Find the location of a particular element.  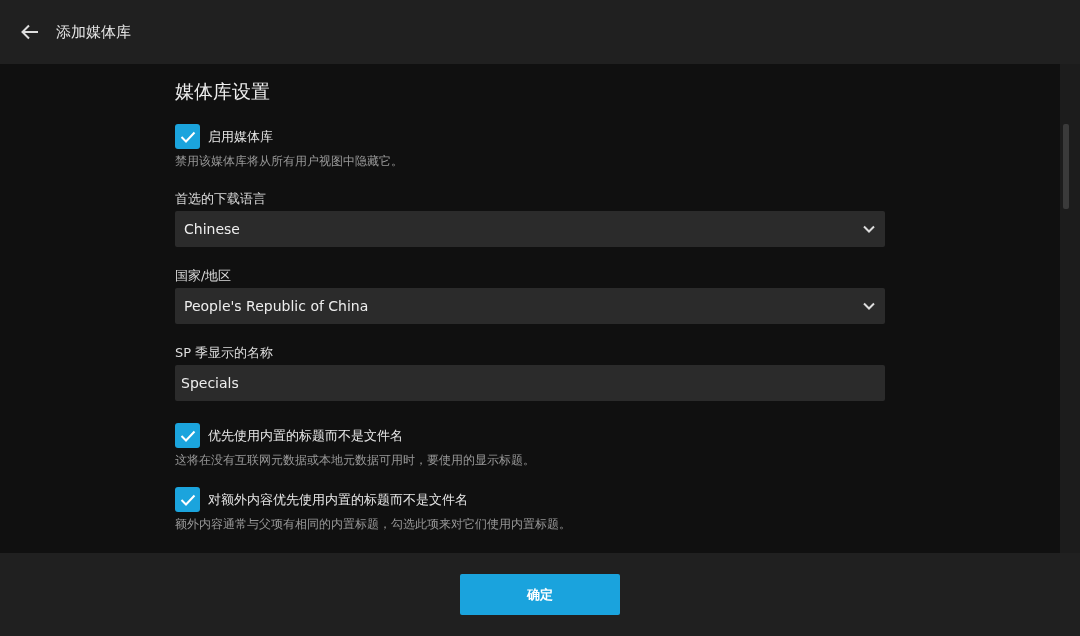

input-field: Specials is located at coordinates (530, 383).